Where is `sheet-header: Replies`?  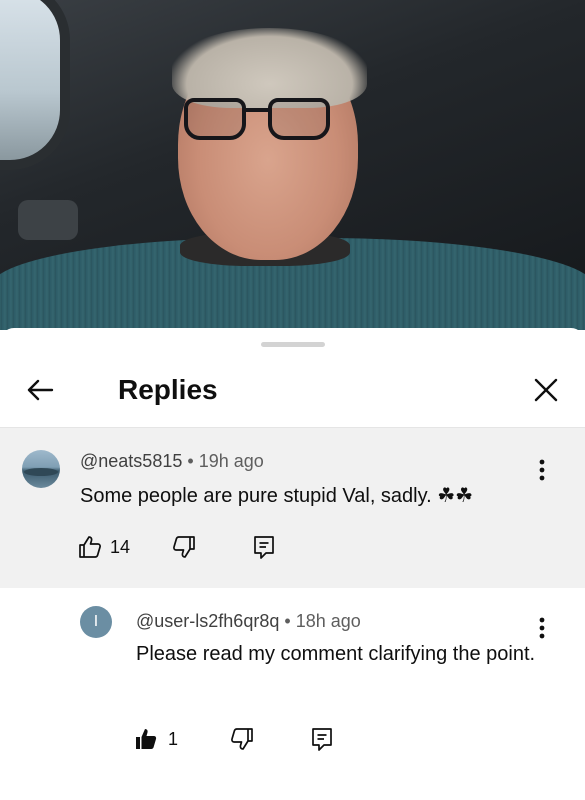
sheet-header: Replies is located at coordinates (292, 391).